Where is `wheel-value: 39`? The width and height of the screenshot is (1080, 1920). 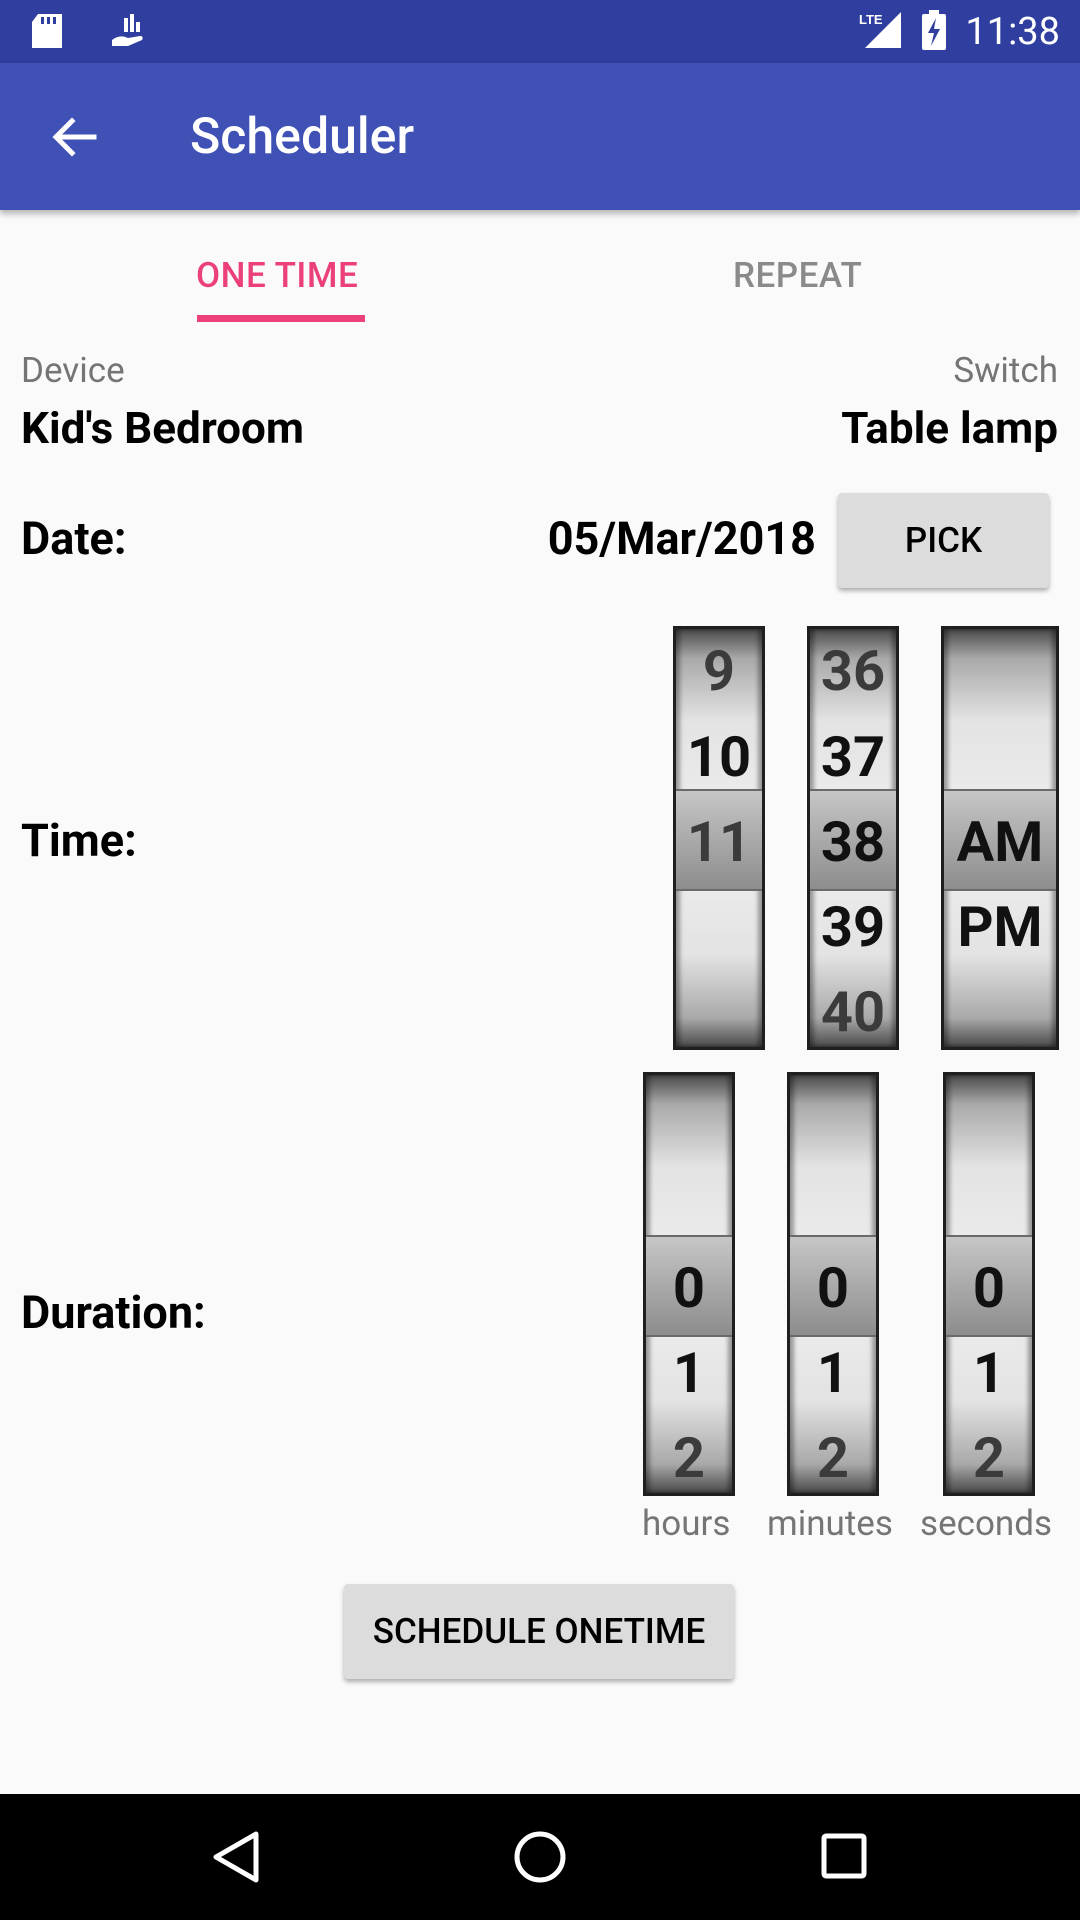
wheel-value: 39 is located at coordinates (853, 927).